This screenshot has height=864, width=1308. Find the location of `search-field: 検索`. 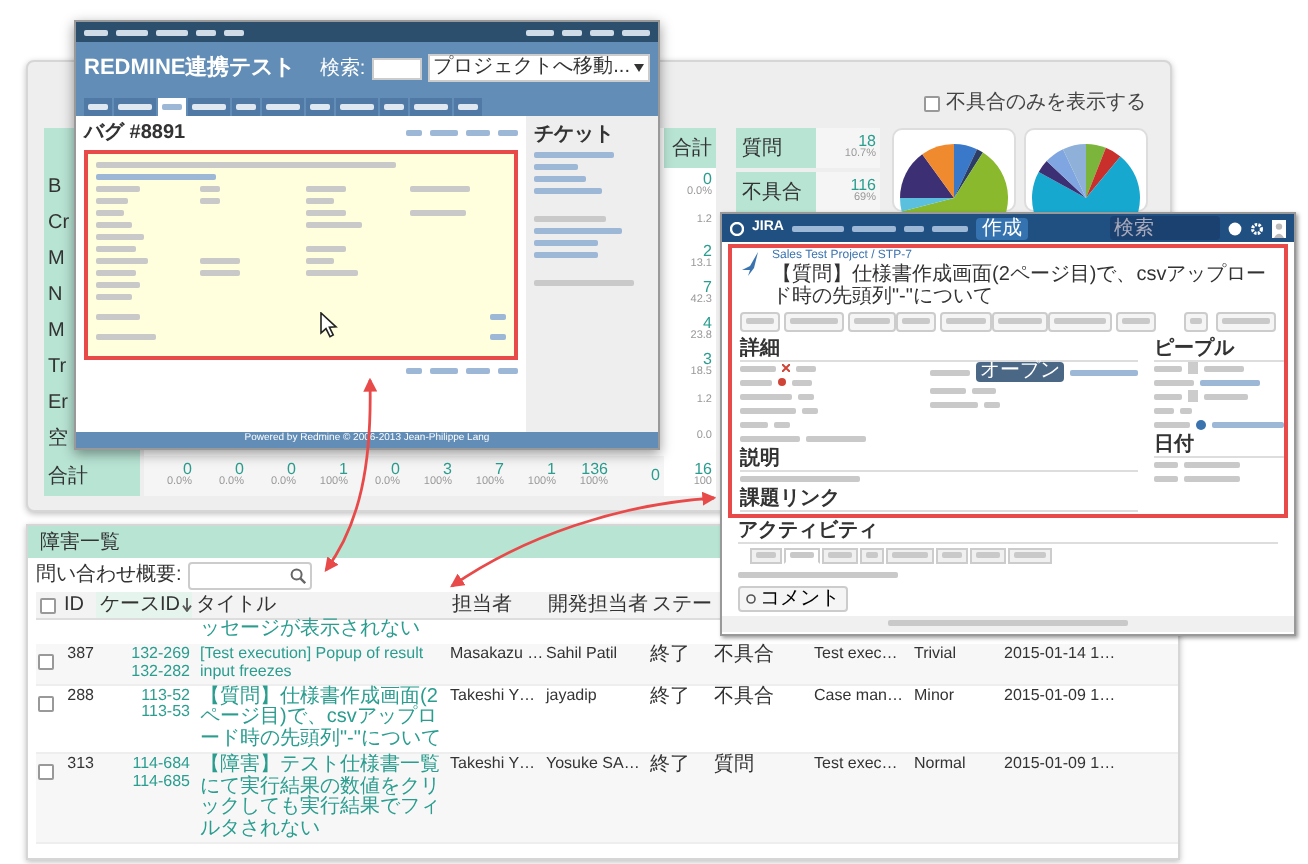

search-field: 検索 is located at coordinates (1165, 228).